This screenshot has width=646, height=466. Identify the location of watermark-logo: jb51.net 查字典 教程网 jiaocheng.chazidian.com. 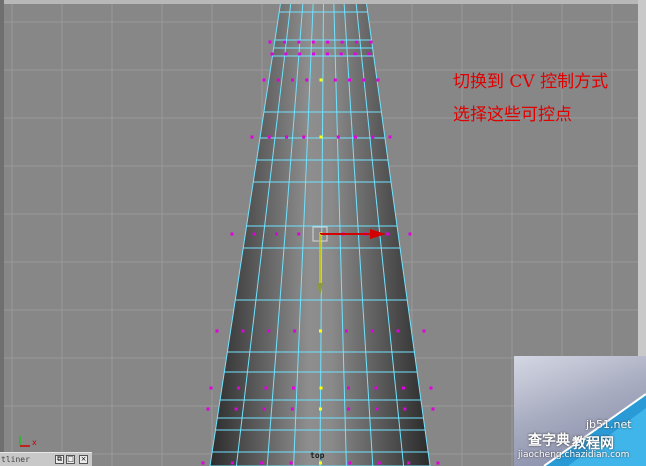
(580, 411).